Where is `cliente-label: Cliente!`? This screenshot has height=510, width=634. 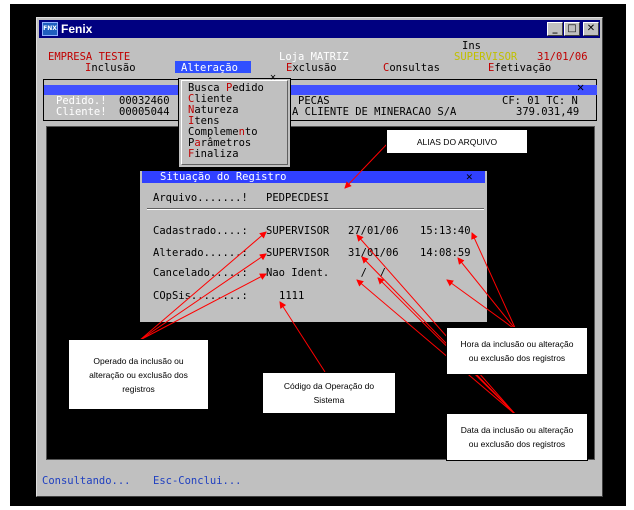
cliente-label: Cliente! is located at coordinates (81, 112).